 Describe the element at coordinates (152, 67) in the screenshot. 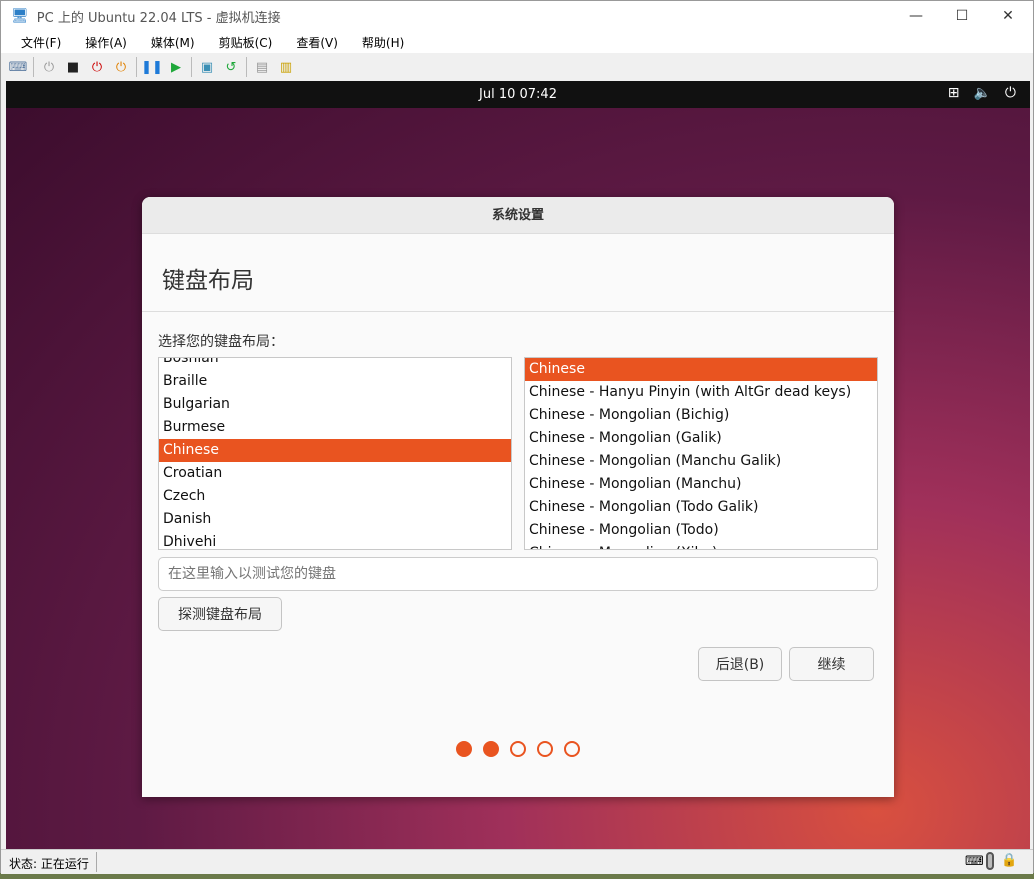

I see `pause-icon: ❚❚` at that location.